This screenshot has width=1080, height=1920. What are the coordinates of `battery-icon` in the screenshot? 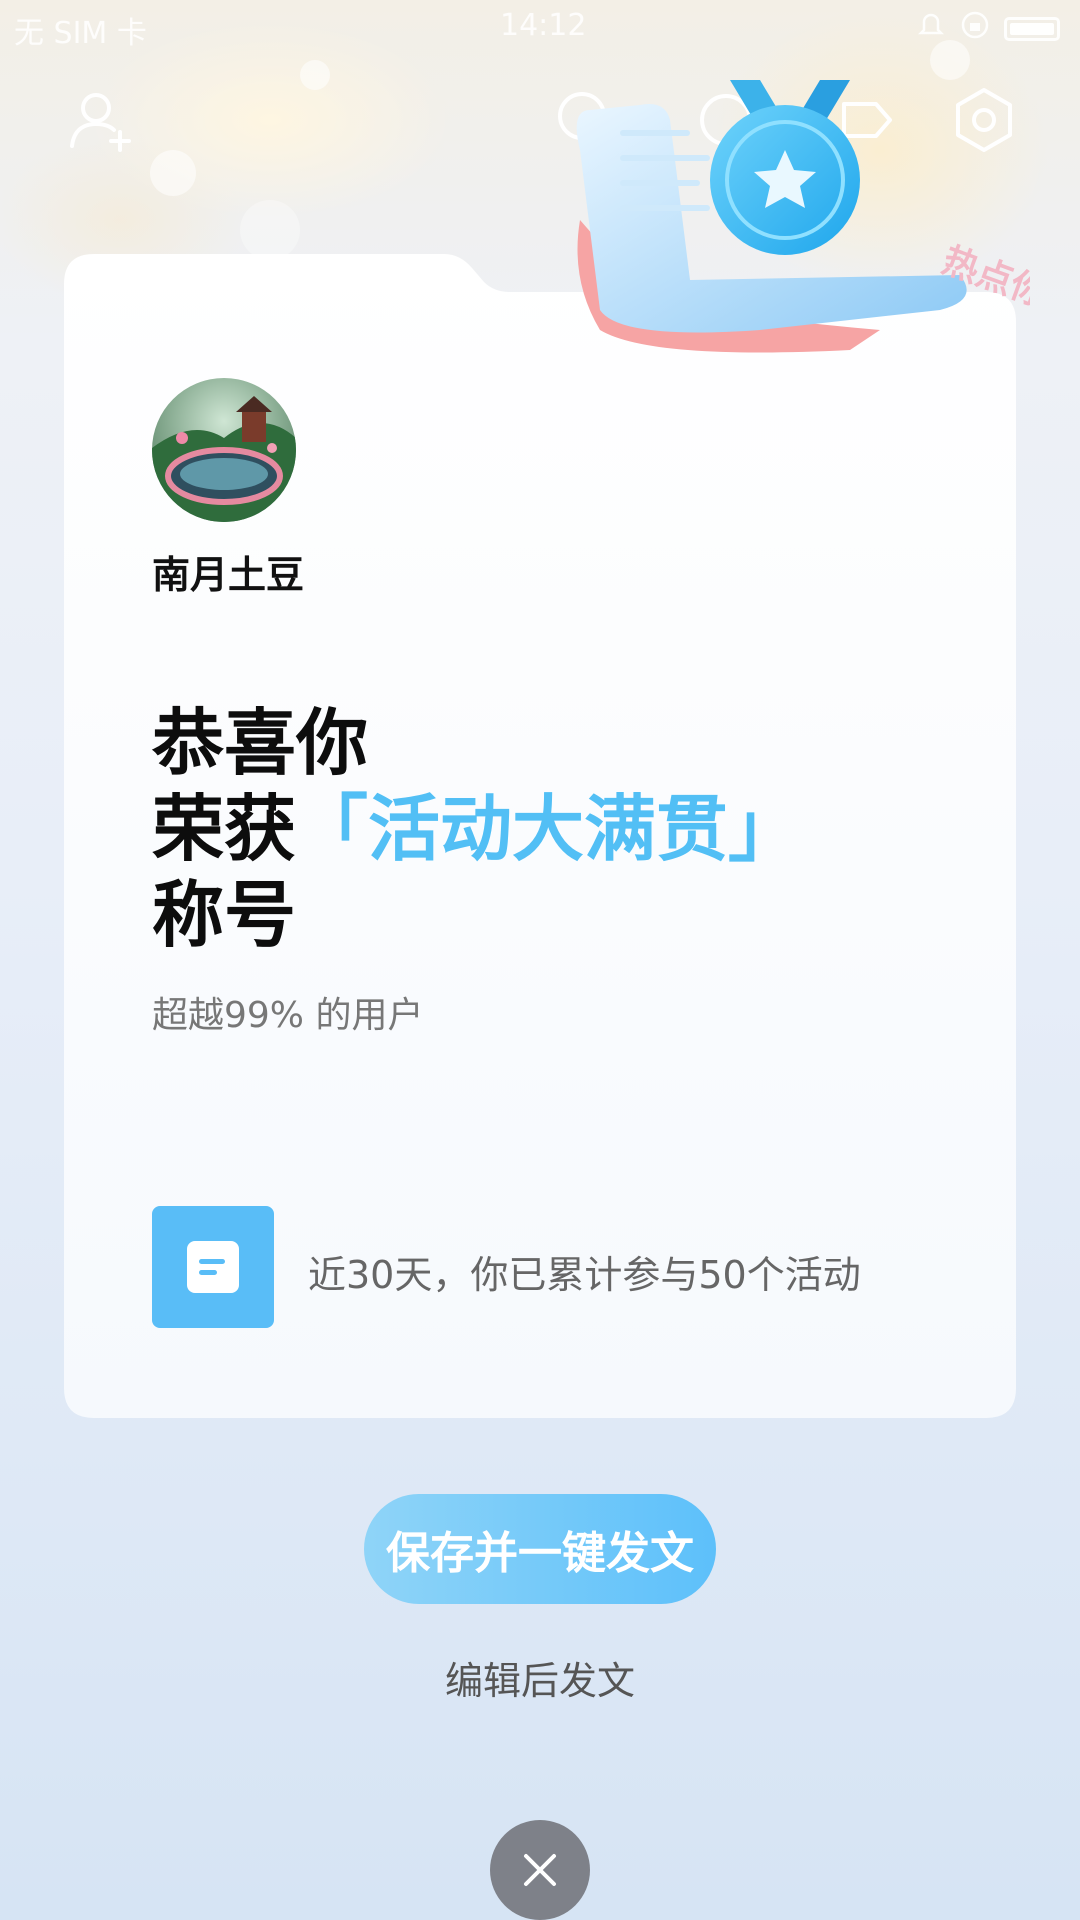 It's located at (1032, 29).